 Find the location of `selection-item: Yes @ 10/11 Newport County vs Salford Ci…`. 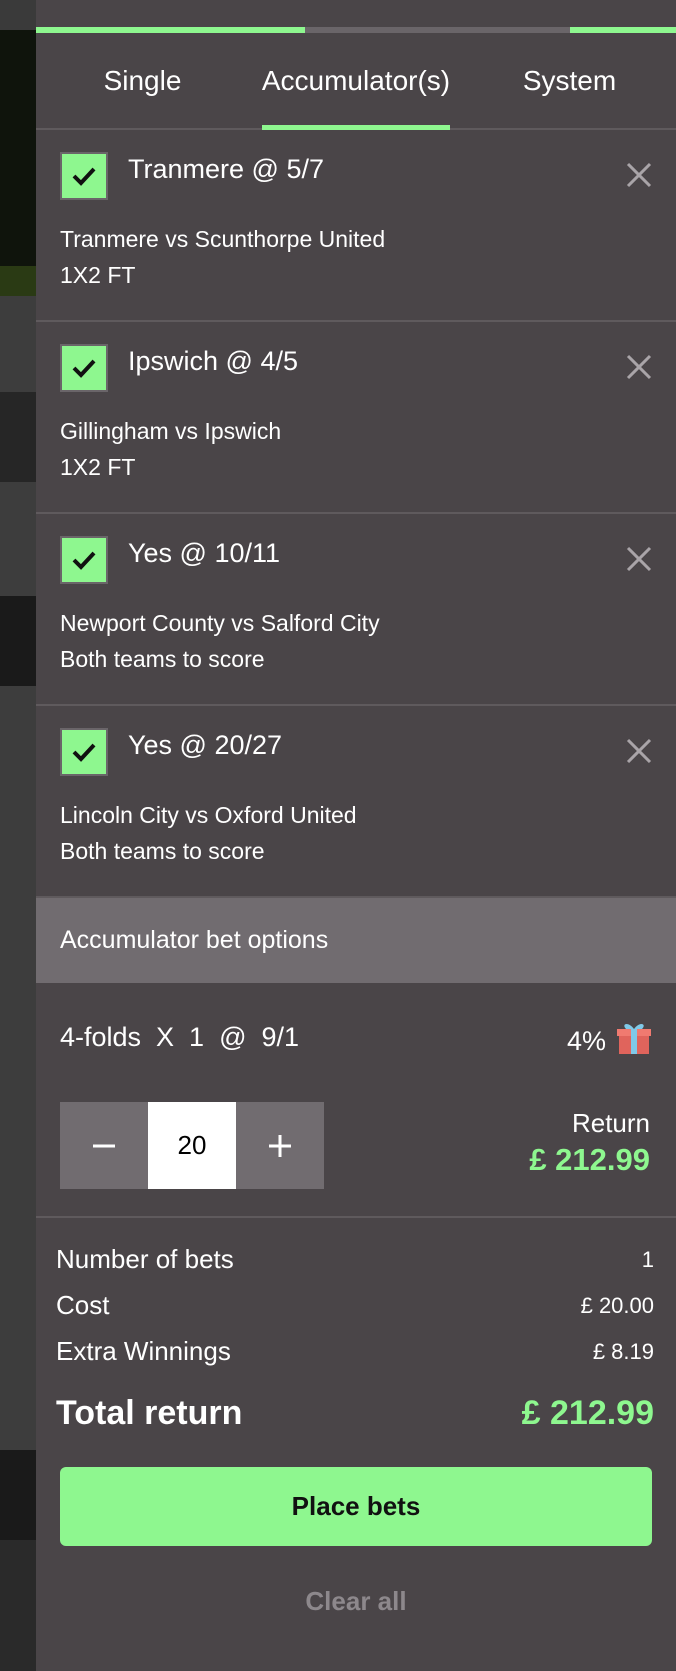

selection-item: Yes @ 10/11 Newport County vs Salford Ci… is located at coordinates (356, 610).